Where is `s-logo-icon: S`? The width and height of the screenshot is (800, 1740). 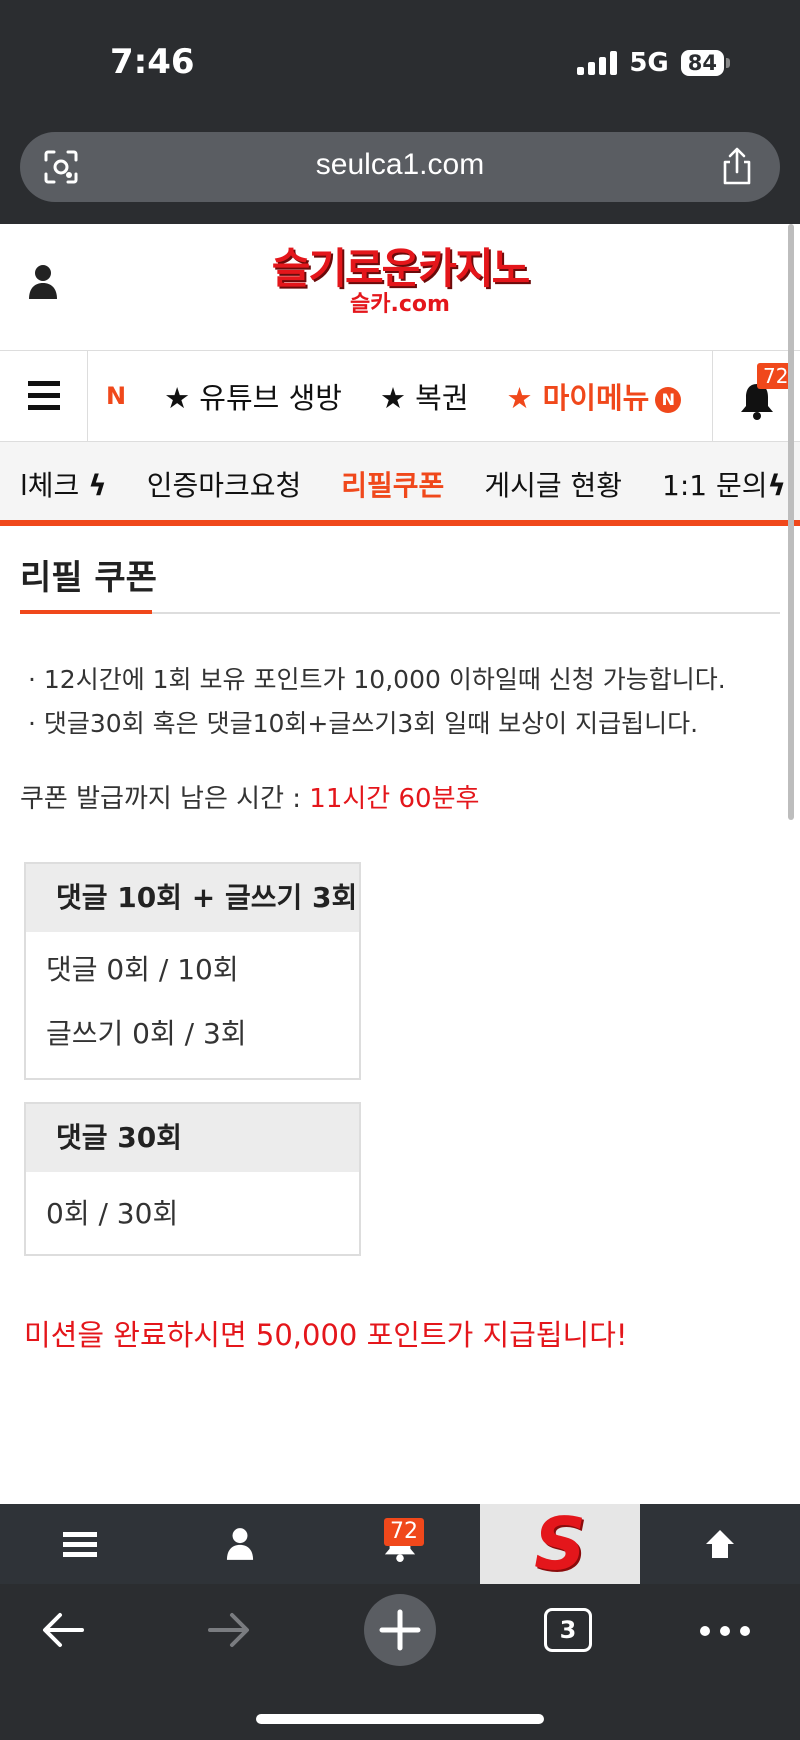
s-logo-icon: S is located at coordinates (560, 1544).